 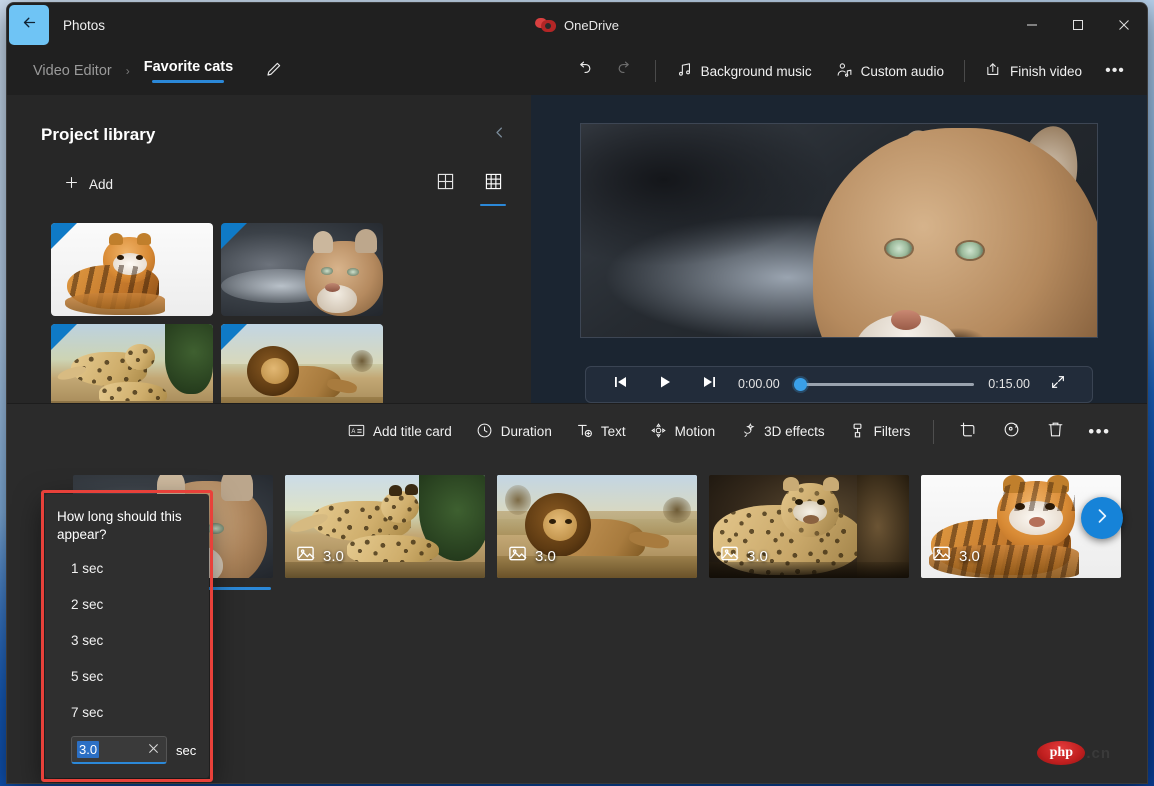 What do you see at coordinates (101, 184) in the screenshot?
I see `add-media-label: Add` at bounding box center [101, 184].